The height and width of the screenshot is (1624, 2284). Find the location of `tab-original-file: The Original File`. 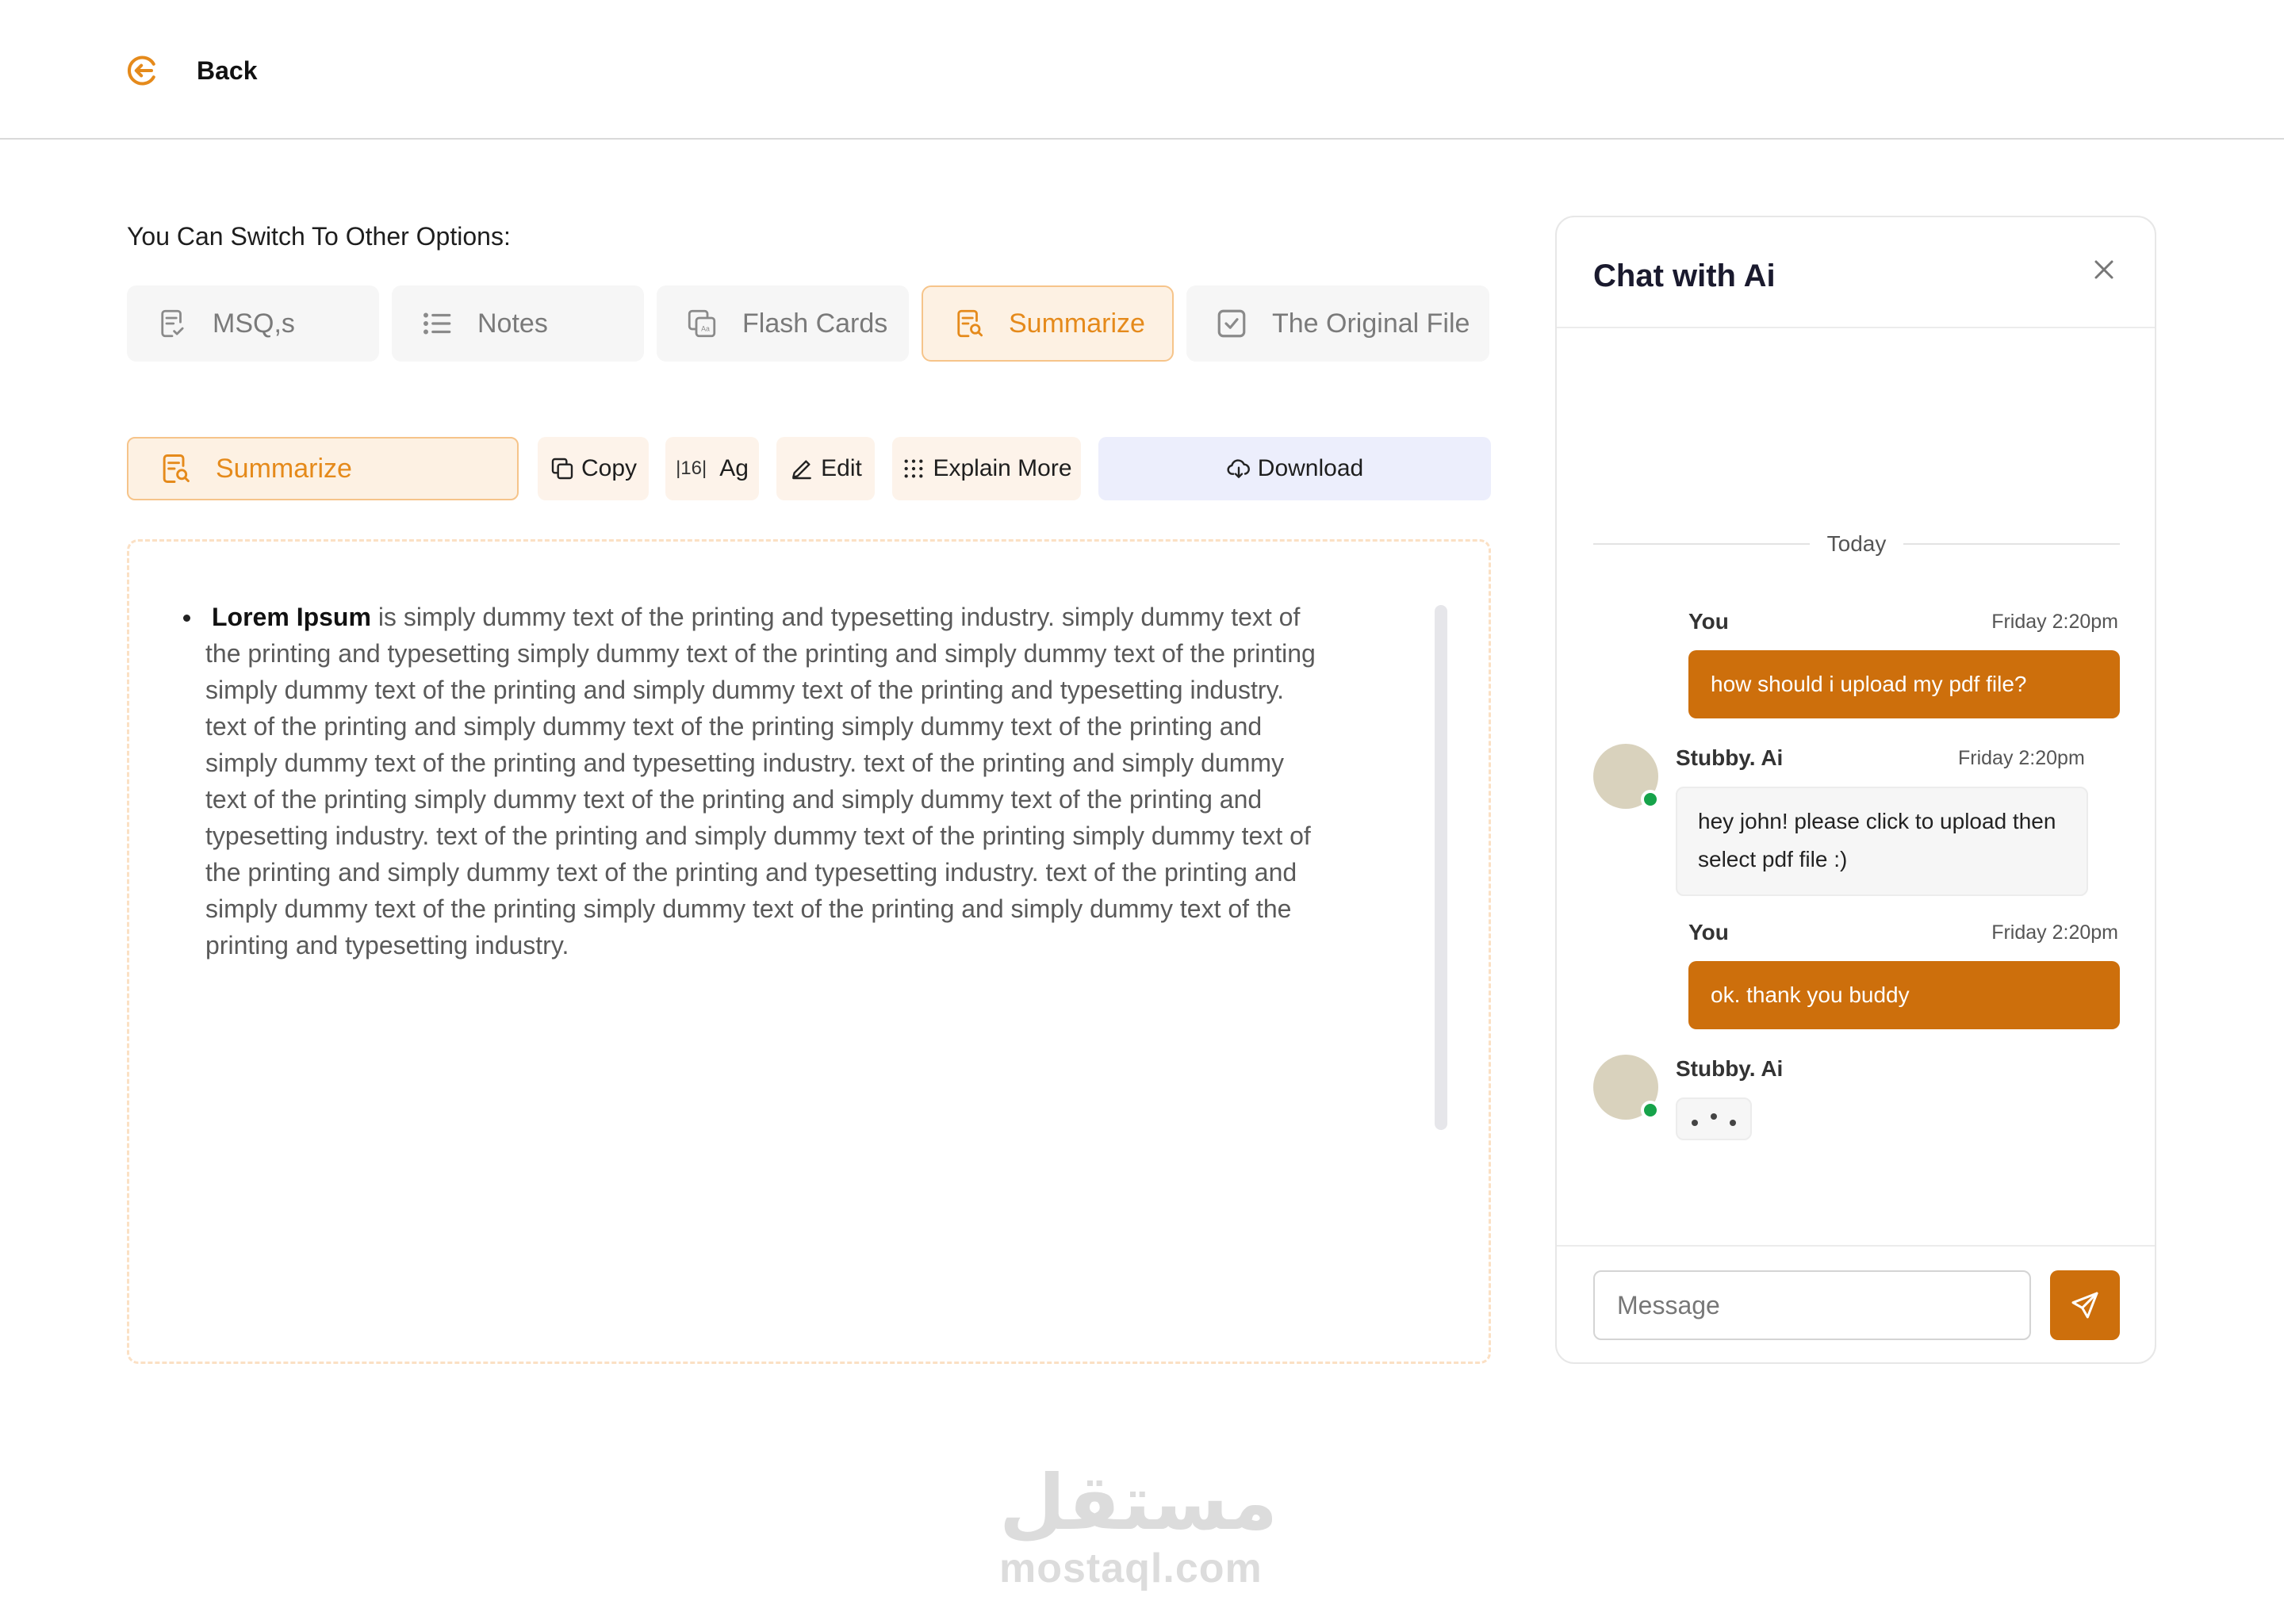

tab-original-file: The Original File is located at coordinates (1337, 323).